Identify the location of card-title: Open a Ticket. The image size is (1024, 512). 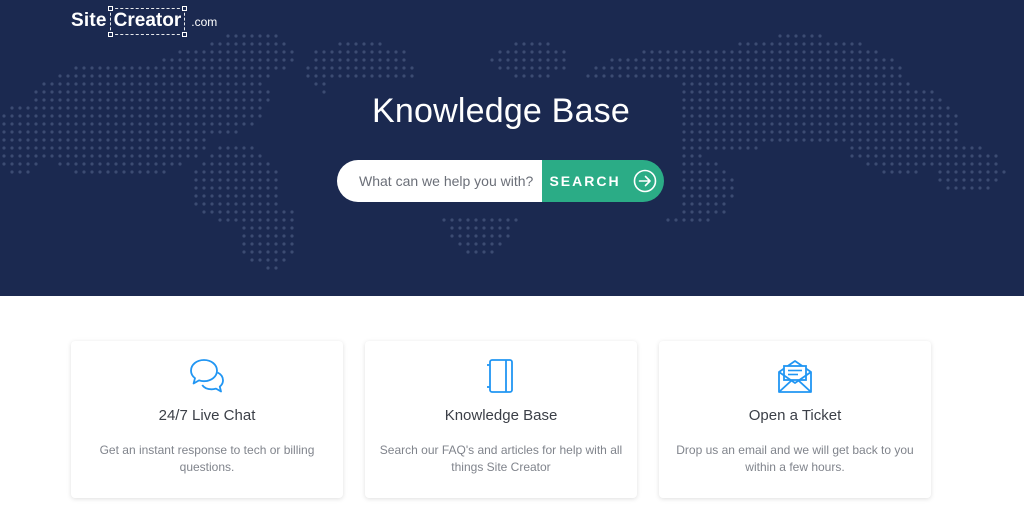
(795, 415).